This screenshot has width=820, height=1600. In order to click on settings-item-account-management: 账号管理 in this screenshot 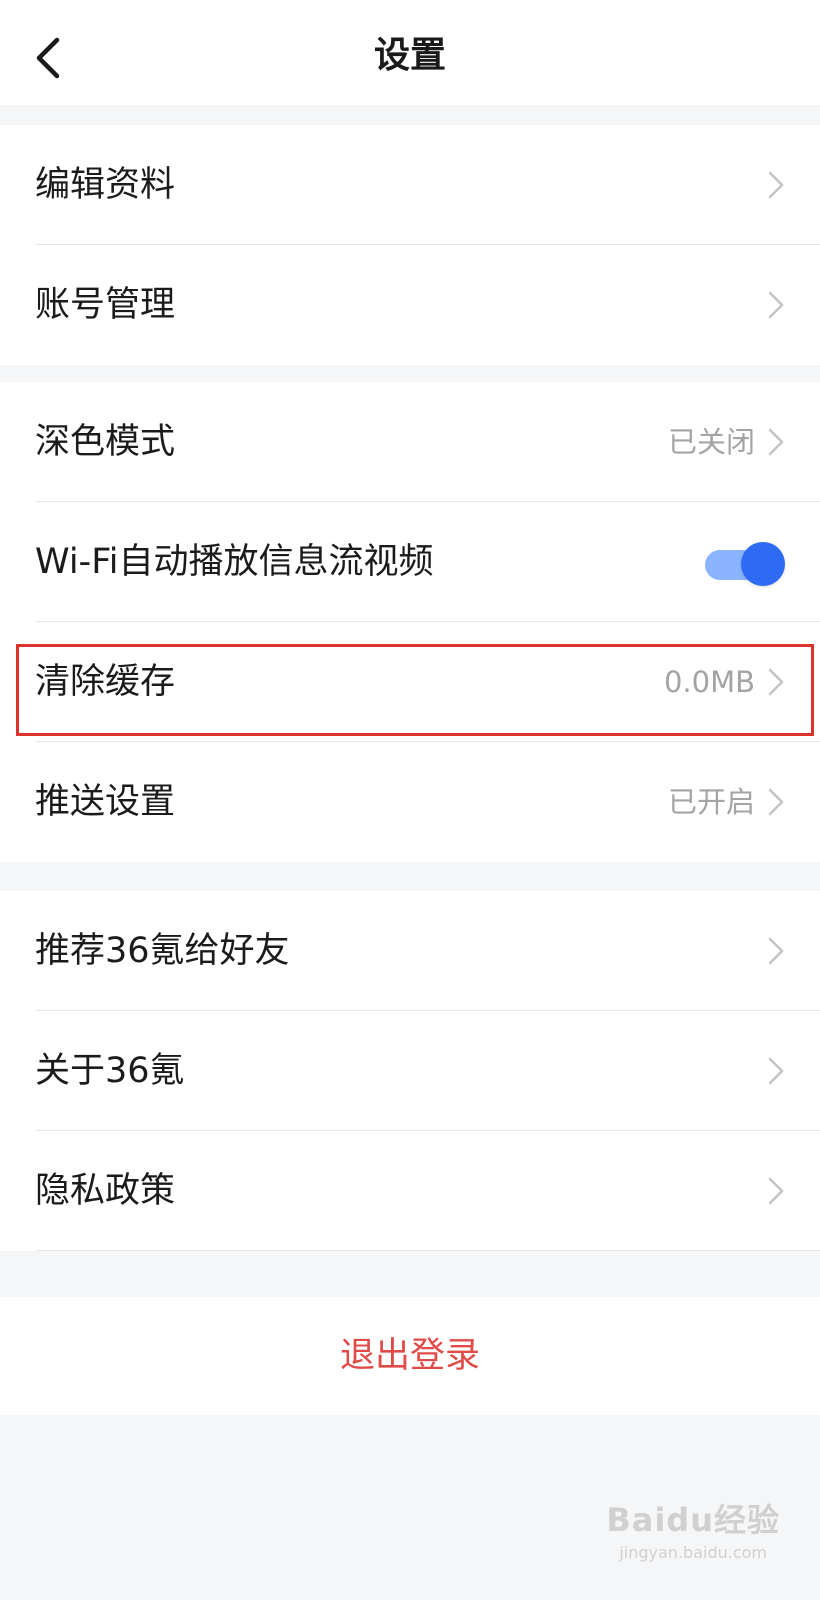, I will do `click(410, 305)`.